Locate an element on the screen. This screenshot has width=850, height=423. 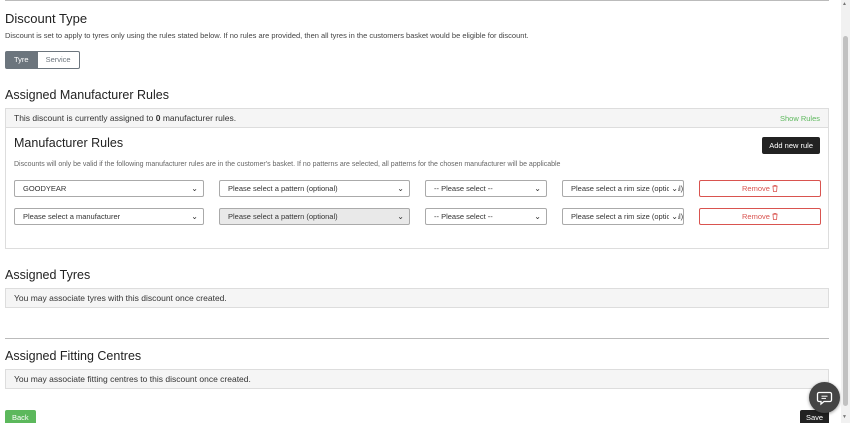
discount-type-toggle: Tyre Service is located at coordinates (42, 60).